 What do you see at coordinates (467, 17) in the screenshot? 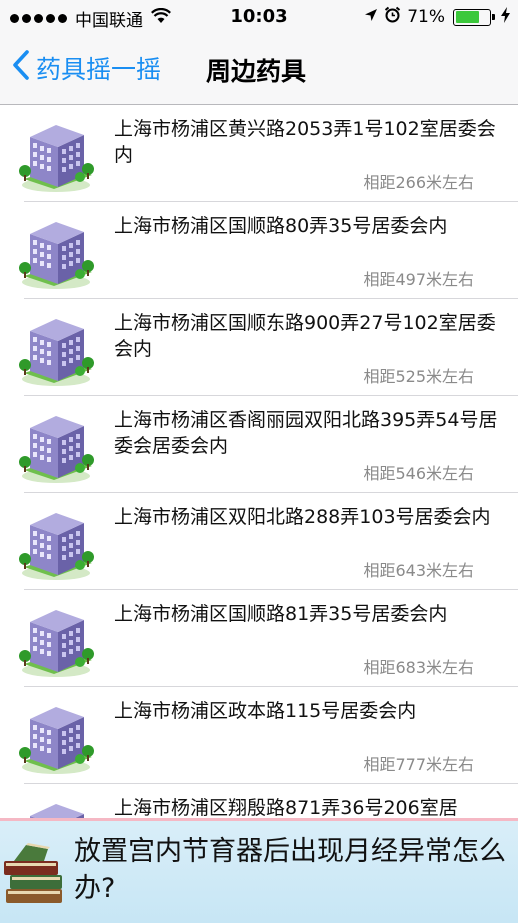
I see `battery-fill` at bounding box center [467, 17].